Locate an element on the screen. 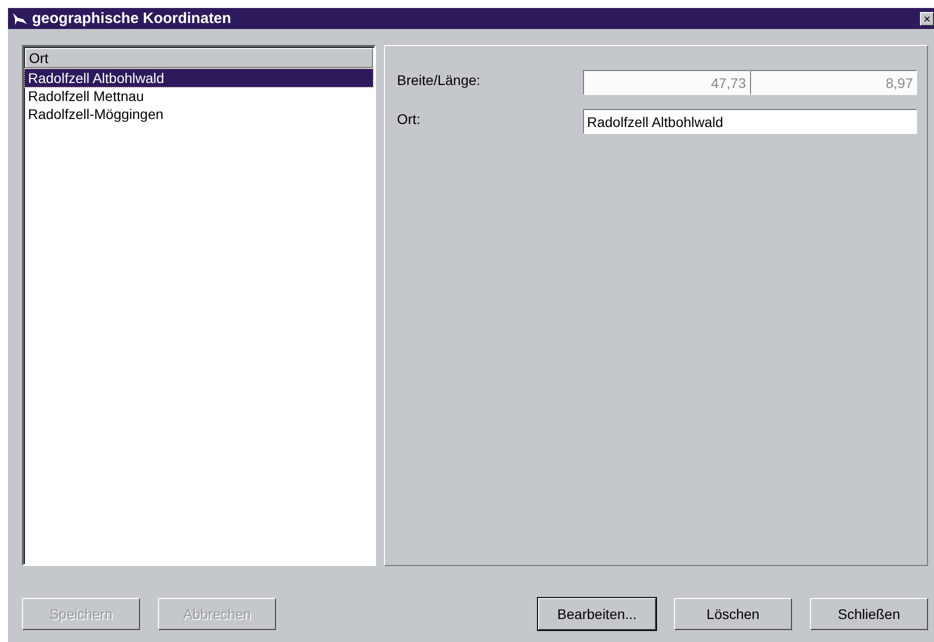 The width and height of the screenshot is (934, 642). dialog-button: Schließen is located at coordinates (869, 614).